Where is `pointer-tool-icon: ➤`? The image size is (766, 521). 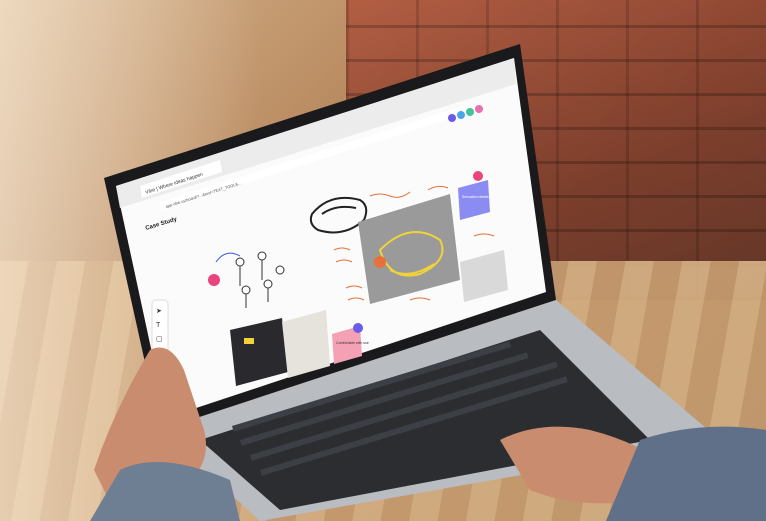
pointer-tool-icon: ➤ is located at coordinates (159, 311).